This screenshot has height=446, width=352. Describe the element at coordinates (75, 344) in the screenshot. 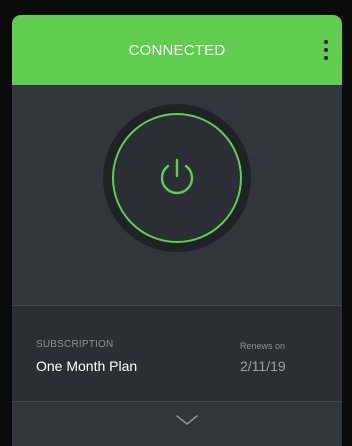

I see `subscription-label: SUBSCRIPTION` at that location.